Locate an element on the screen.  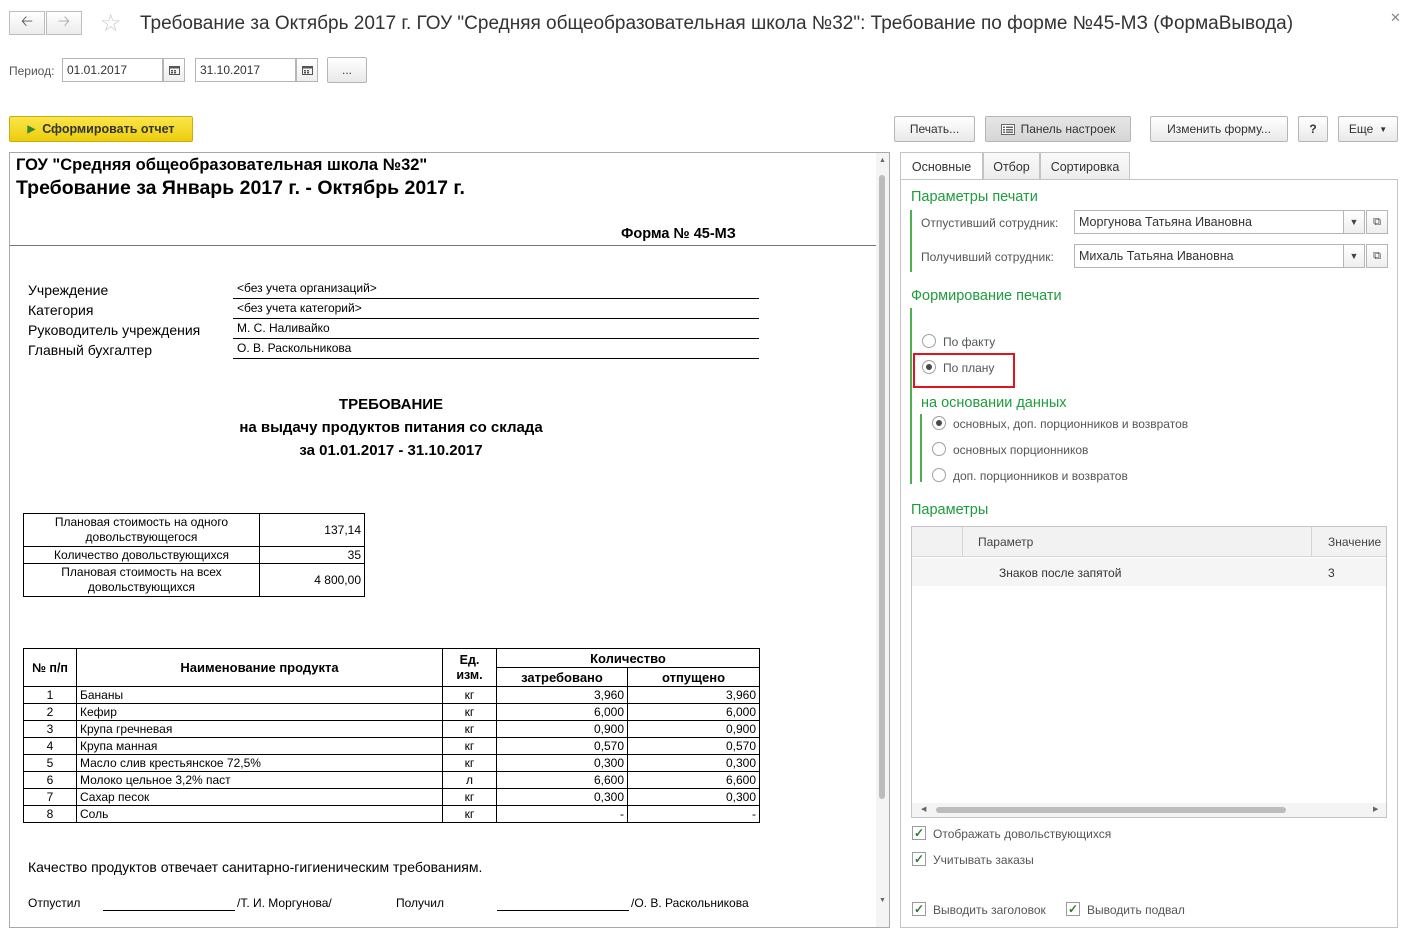
by-fact-radio is located at coordinates (929, 341).